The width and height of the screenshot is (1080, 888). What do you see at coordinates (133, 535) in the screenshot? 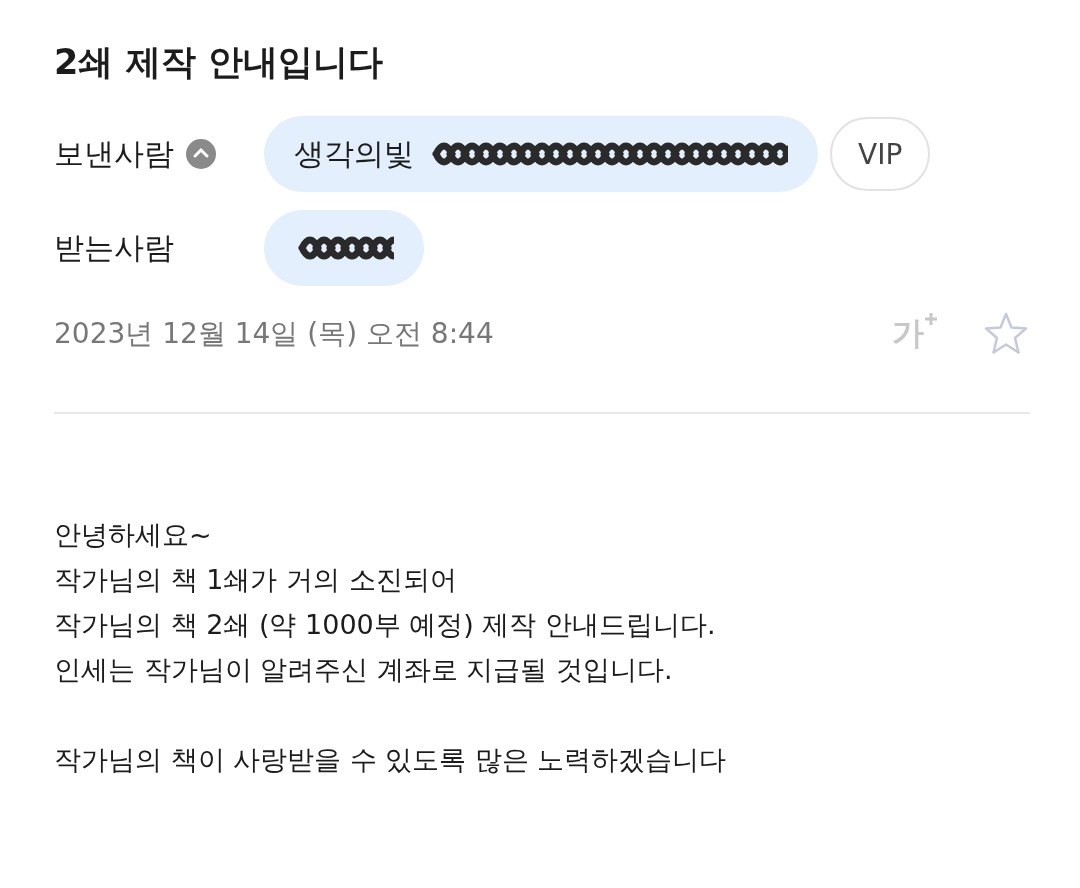
I see `body-text: 안녕하세요~` at bounding box center [133, 535].